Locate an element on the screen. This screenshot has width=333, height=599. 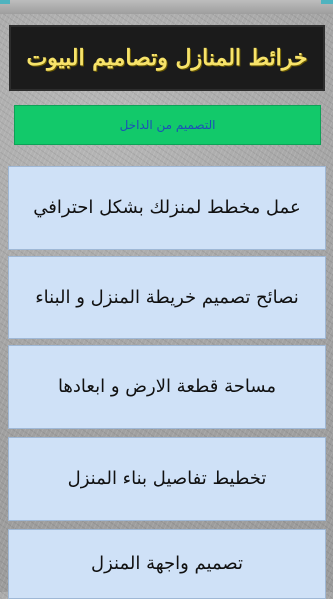
interior-design-label: التصميم من الداخل is located at coordinates (167, 125).